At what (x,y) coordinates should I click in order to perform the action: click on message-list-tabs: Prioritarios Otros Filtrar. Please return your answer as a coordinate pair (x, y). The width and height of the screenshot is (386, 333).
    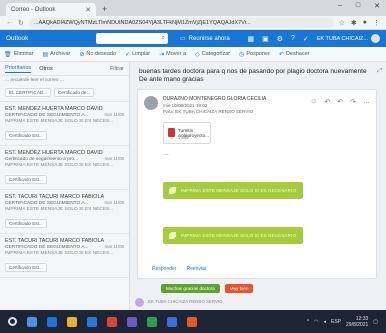
    Looking at the image, I should click on (64, 69).